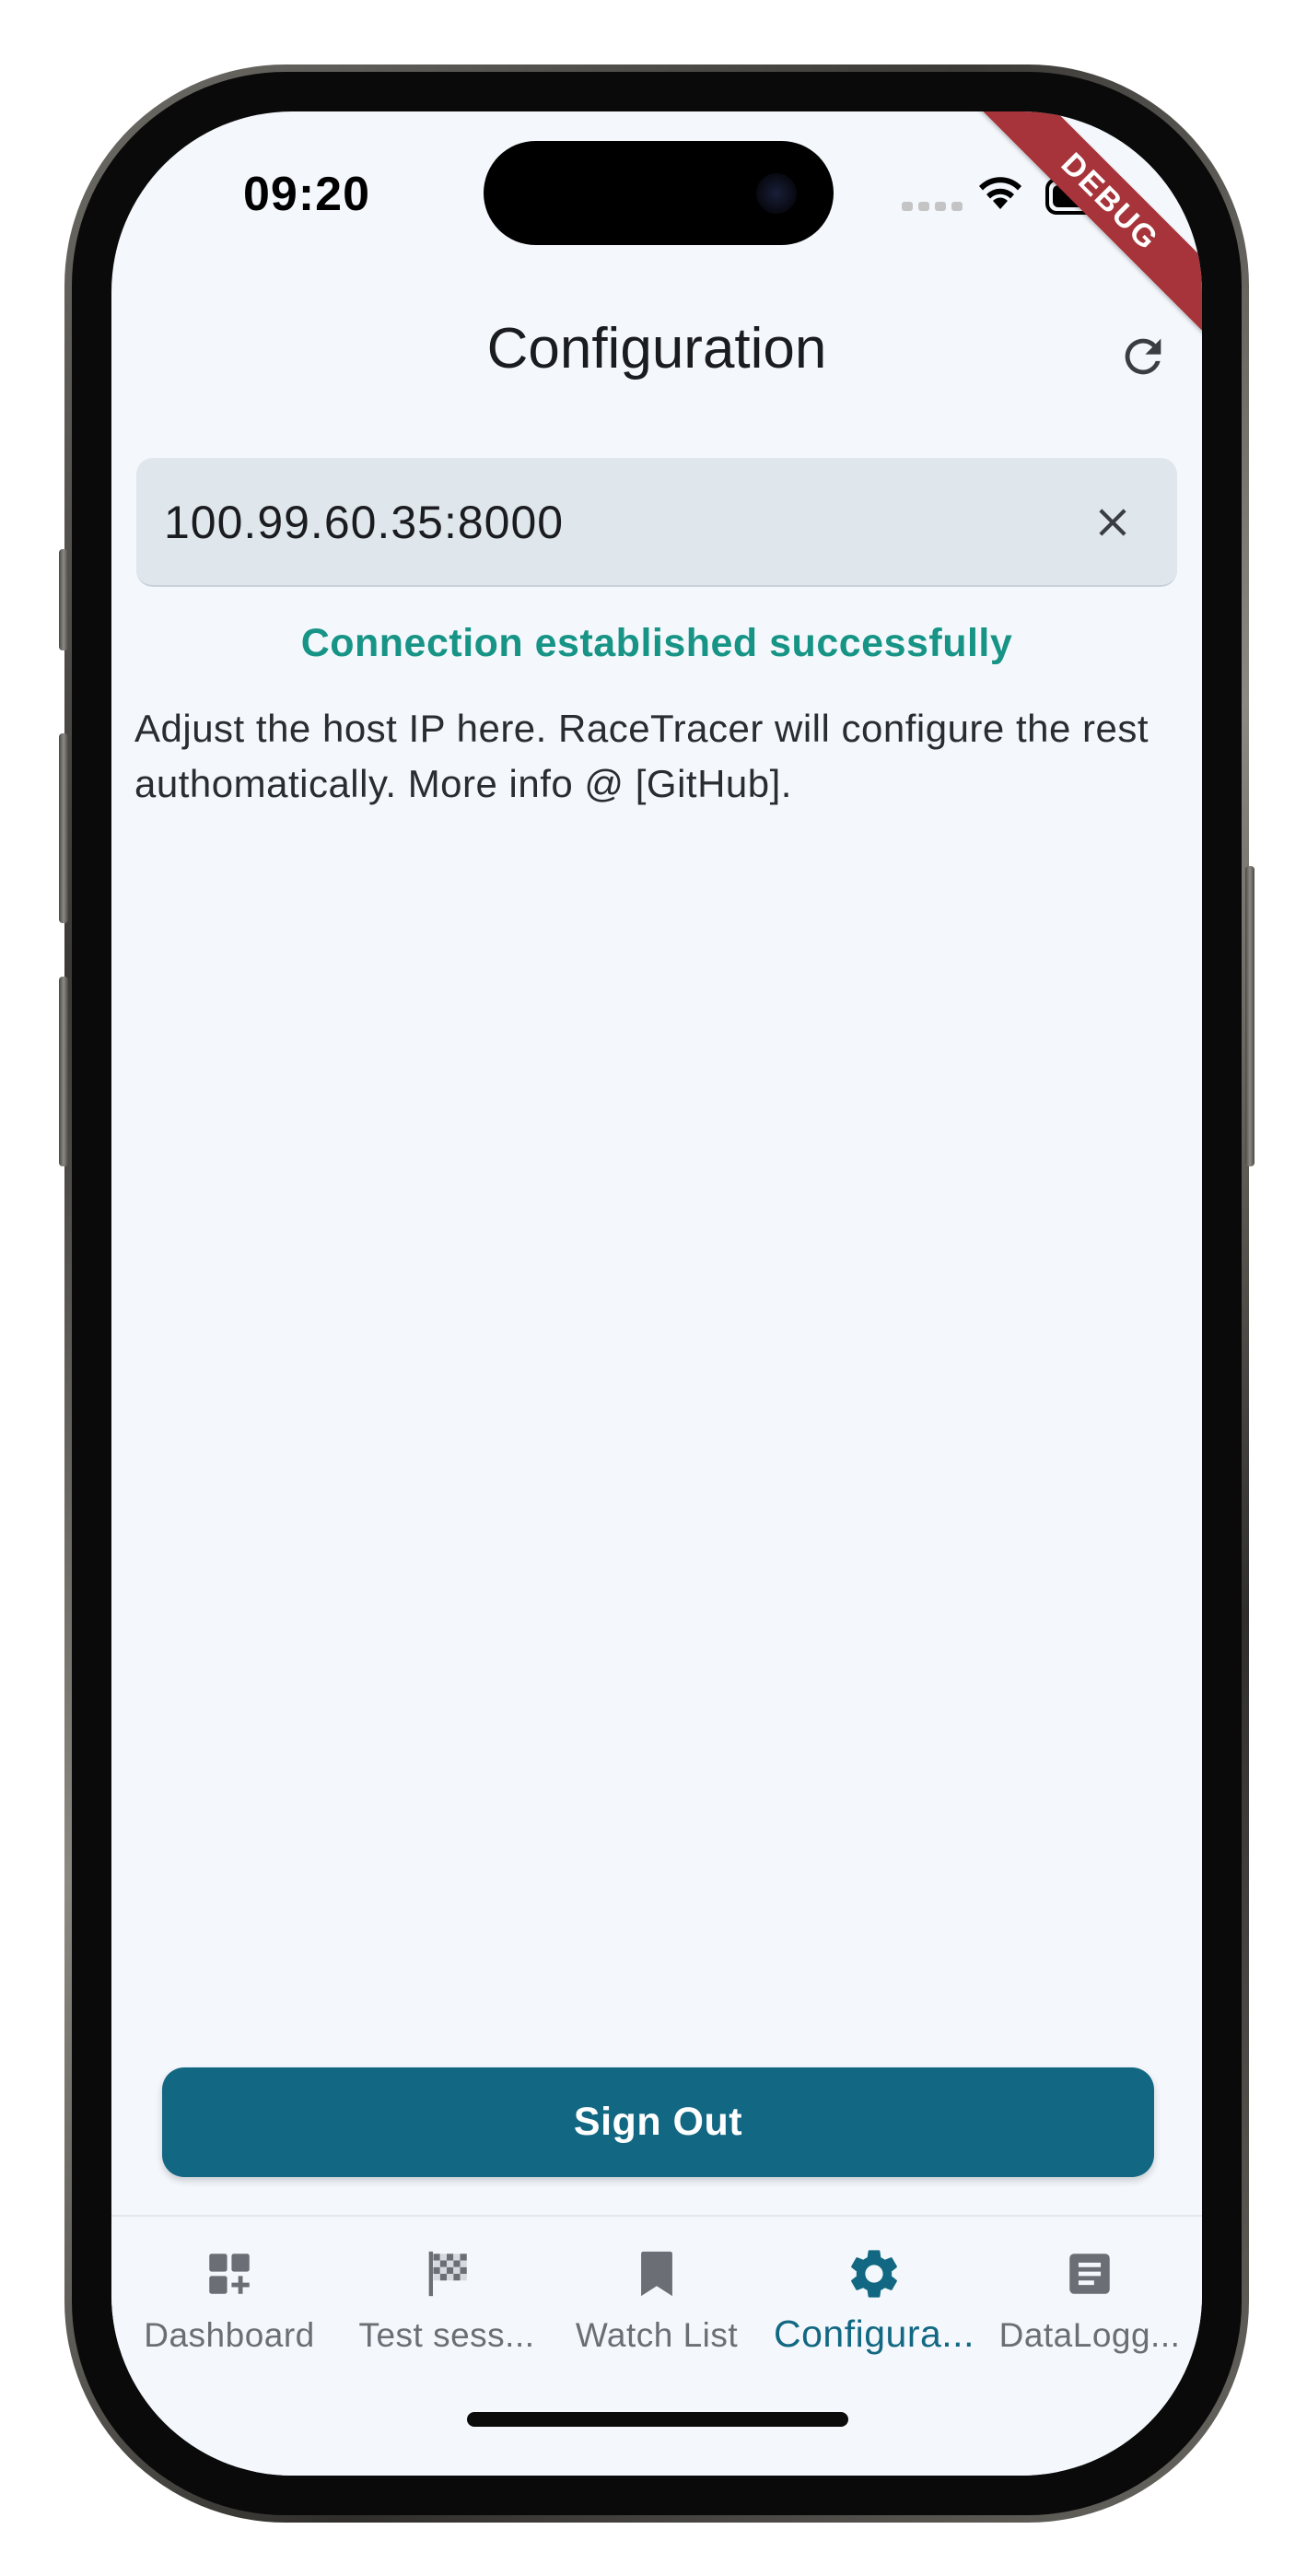 The height and width of the screenshot is (2576, 1307). Describe the element at coordinates (604, 522) in the screenshot. I see `host-input` at that location.